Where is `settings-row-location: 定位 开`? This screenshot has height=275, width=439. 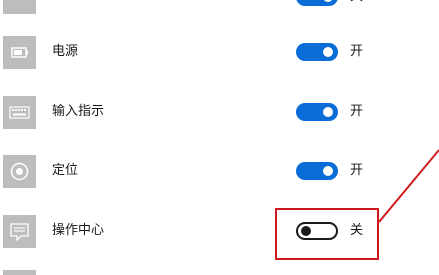
settings-row-location: 定位 开 is located at coordinates (219, 172).